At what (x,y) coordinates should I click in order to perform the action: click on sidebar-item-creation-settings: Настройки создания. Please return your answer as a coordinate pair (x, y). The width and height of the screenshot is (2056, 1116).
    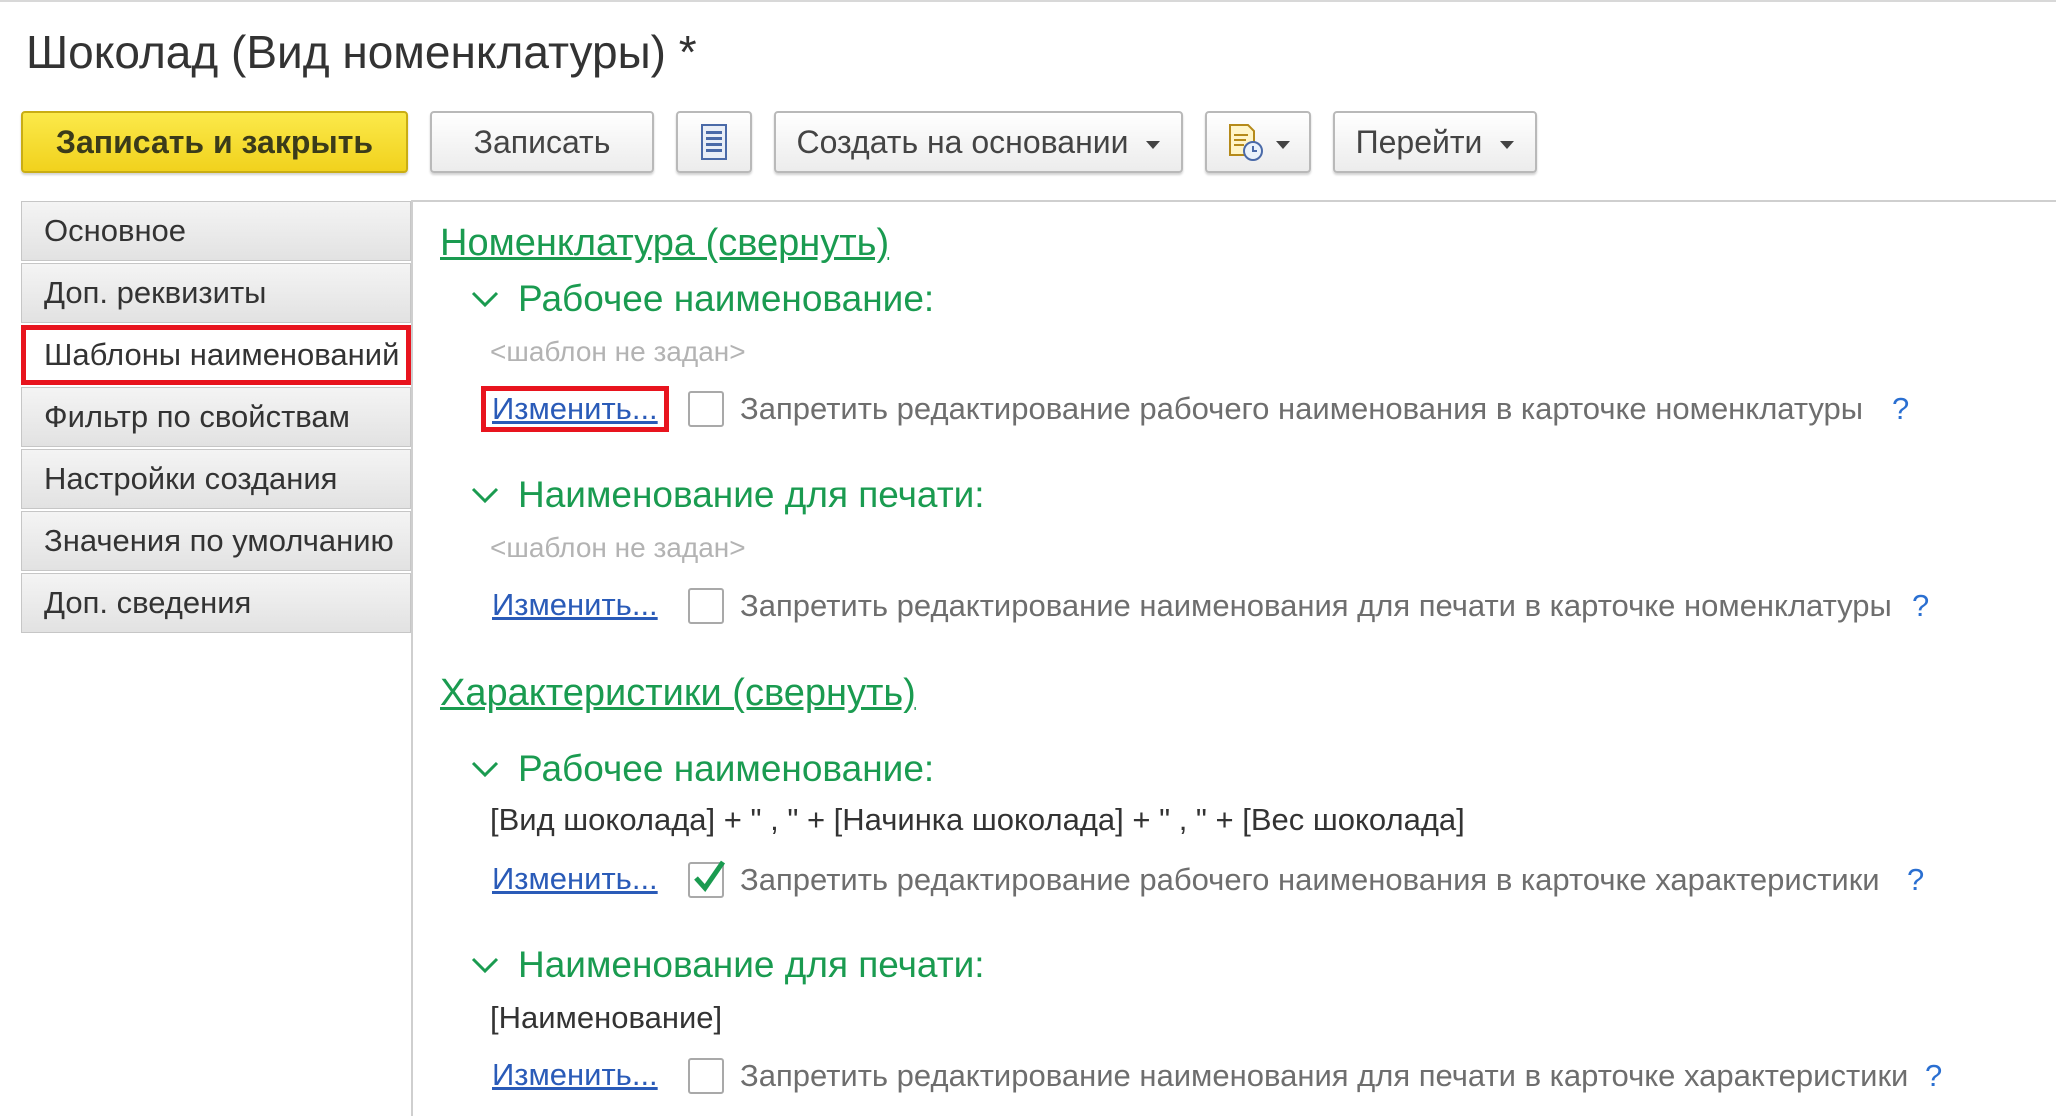
    Looking at the image, I should click on (216, 479).